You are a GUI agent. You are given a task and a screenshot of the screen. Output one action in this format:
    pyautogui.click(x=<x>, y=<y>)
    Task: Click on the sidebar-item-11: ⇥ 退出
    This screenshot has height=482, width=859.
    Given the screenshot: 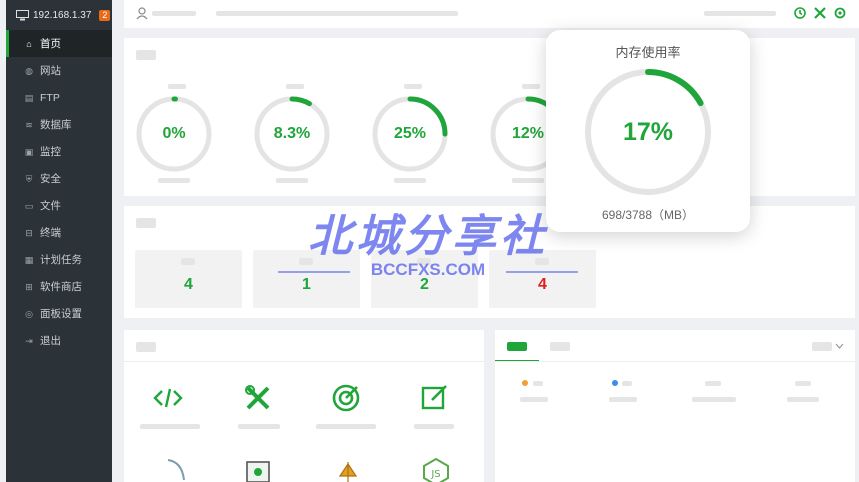 What is the action you would take?
    pyautogui.click(x=59, y=340)
    